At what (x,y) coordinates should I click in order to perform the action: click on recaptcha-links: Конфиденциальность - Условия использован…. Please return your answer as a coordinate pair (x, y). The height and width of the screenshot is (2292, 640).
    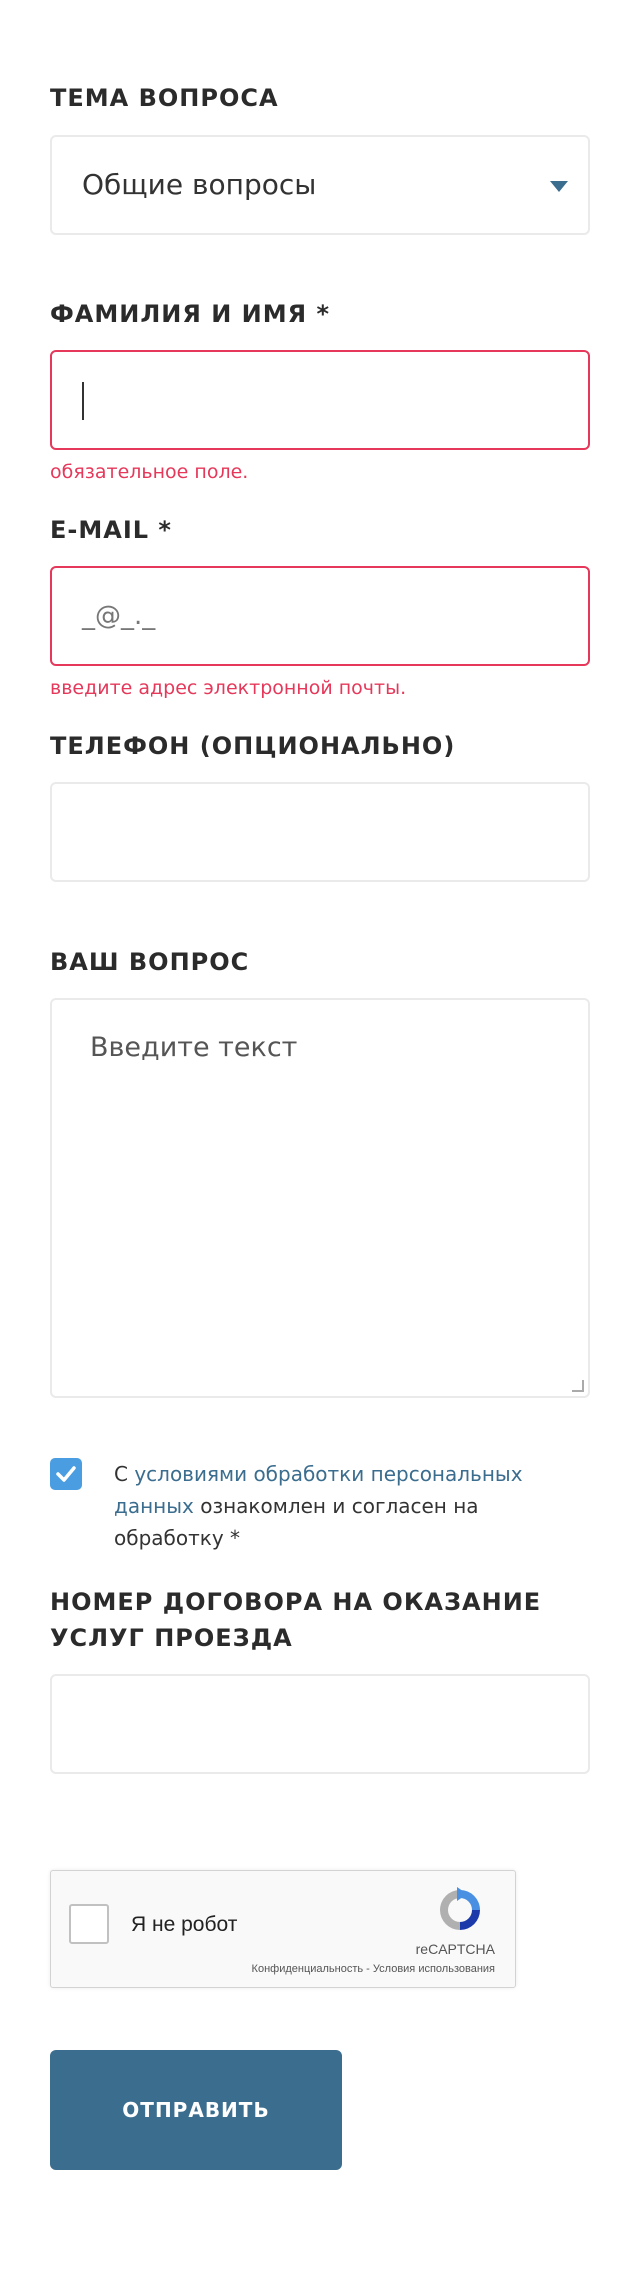
    Looking at the image, I should click on (373, 1969).